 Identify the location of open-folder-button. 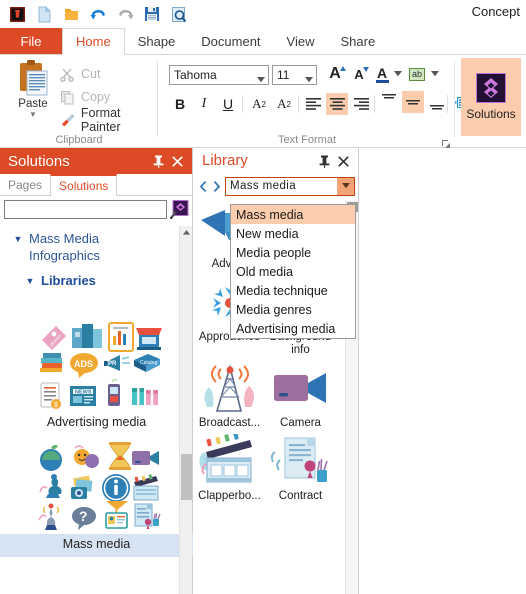
(71, 14).